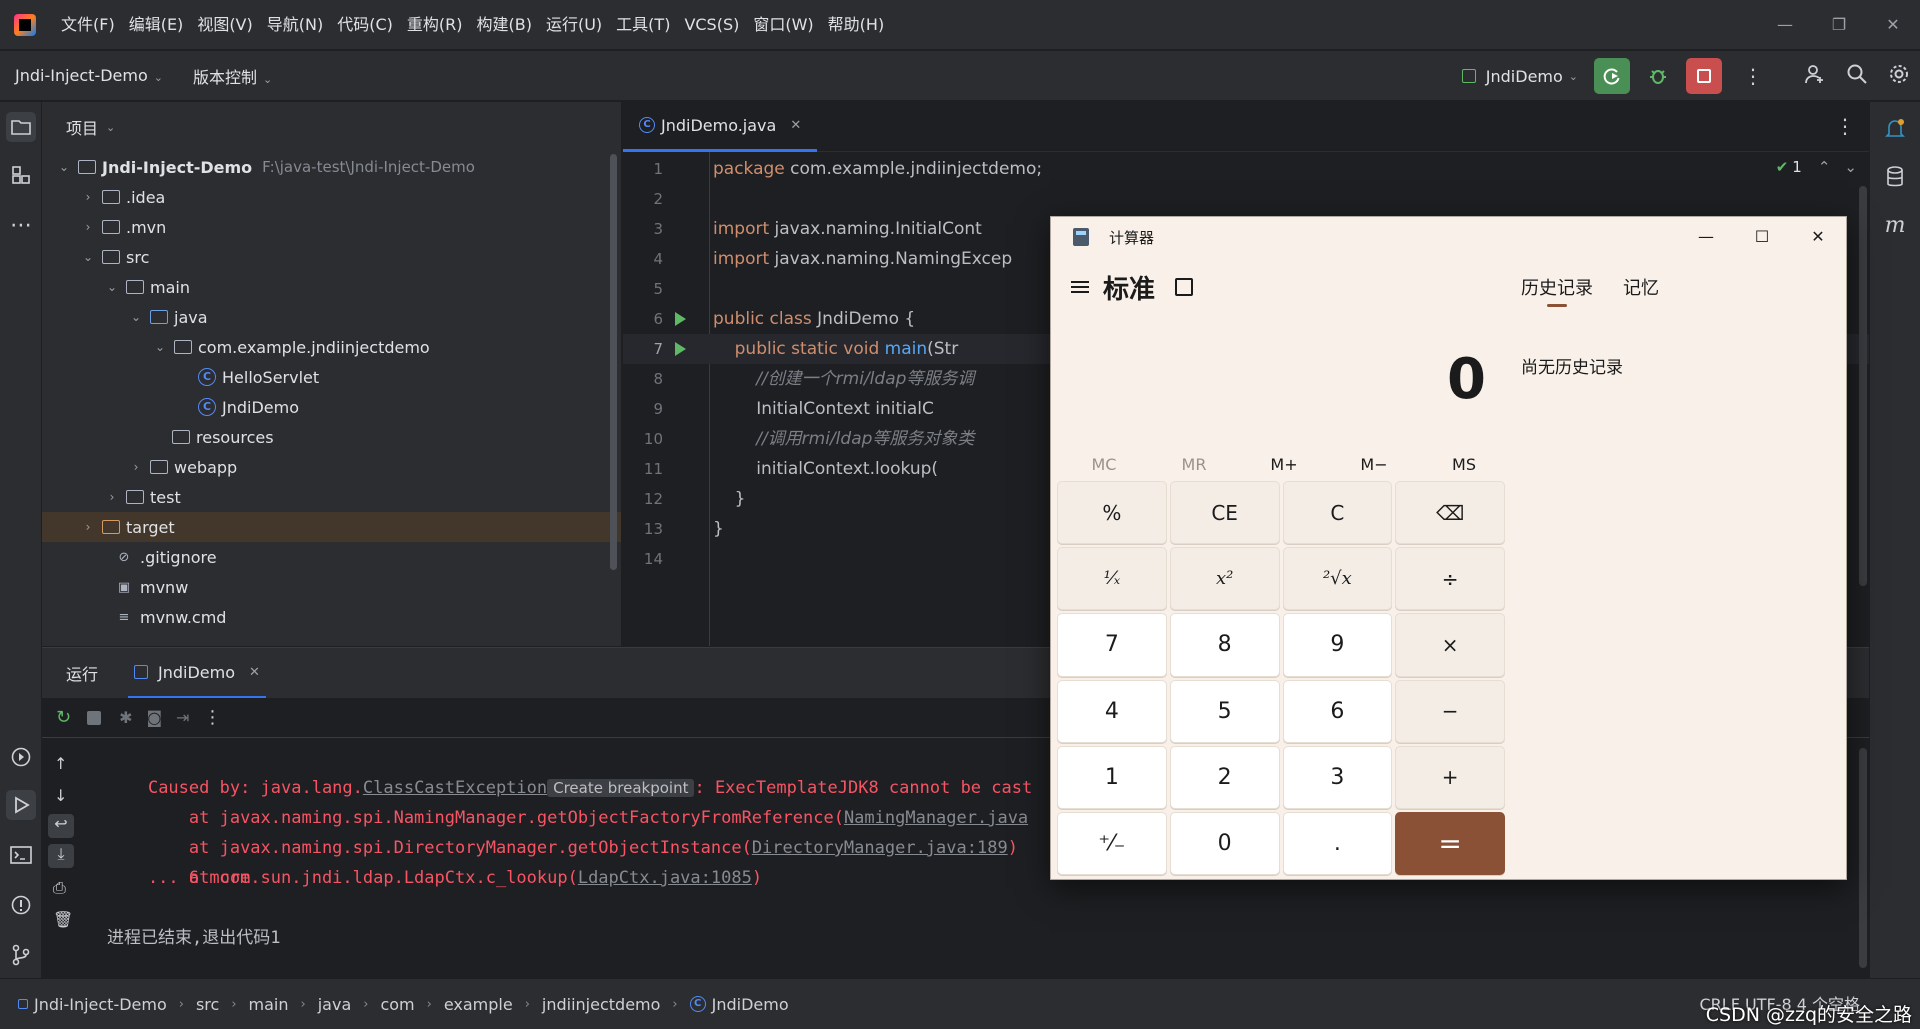  Describe the element at coordinates (1658, 76) in the screenshot. I see `debug-button` at that location.